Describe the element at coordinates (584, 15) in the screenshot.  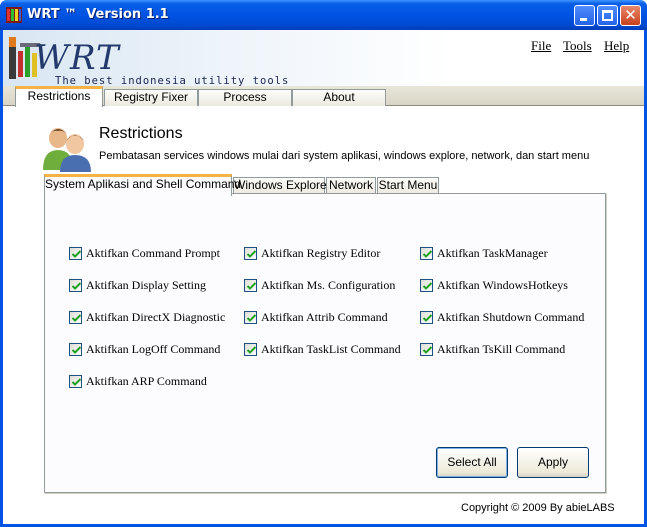
I see `minimize-button` at that location.